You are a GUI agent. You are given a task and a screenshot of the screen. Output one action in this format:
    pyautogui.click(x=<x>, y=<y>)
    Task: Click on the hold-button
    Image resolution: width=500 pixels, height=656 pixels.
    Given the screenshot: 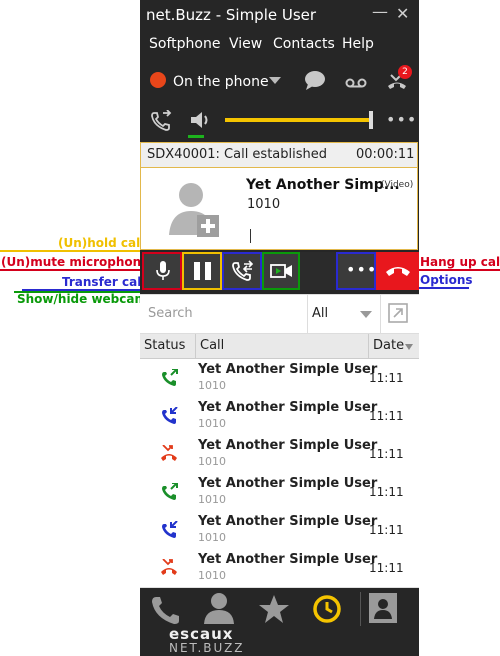 What is the action you would take?
    pyautogui.click(x=202, y=271)
    